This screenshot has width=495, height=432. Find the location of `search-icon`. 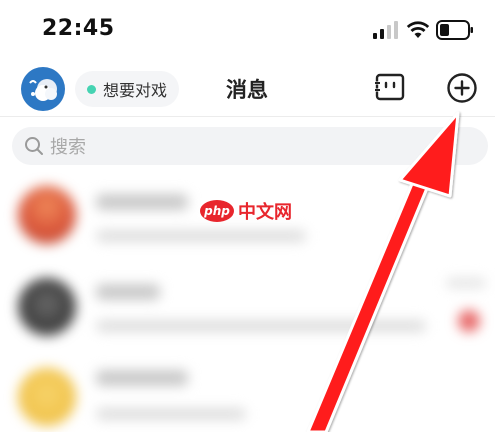

search-icon is located at coordinates (34, 146).